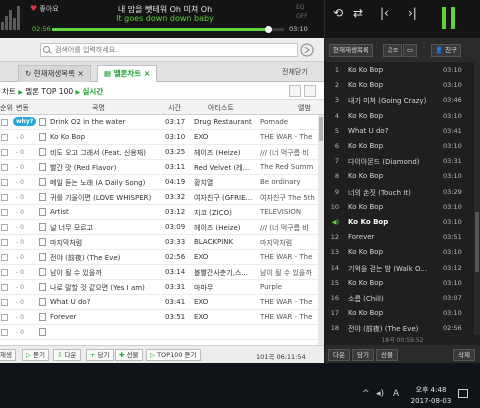  I want to click on song-title: 전야 (前夜) (The Eve), so click(105, 258).